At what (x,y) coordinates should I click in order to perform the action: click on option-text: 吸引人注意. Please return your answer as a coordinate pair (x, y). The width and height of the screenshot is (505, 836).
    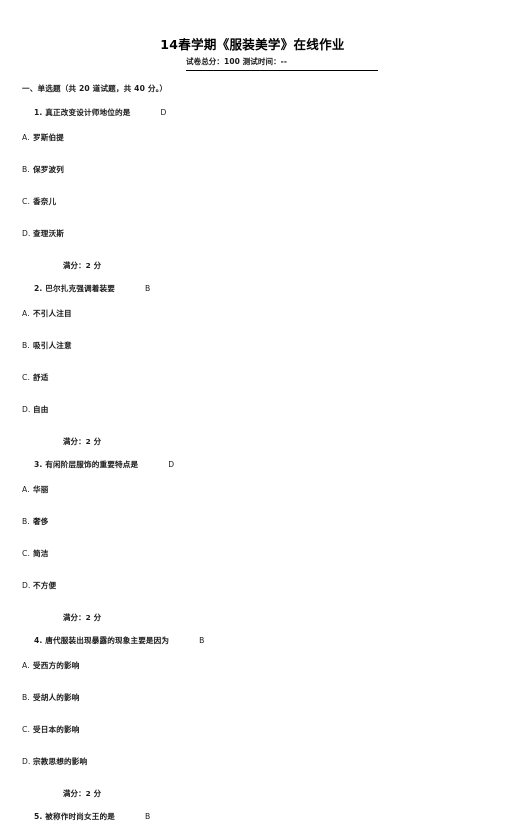
    Looking at the image, I should click on (52, 345).